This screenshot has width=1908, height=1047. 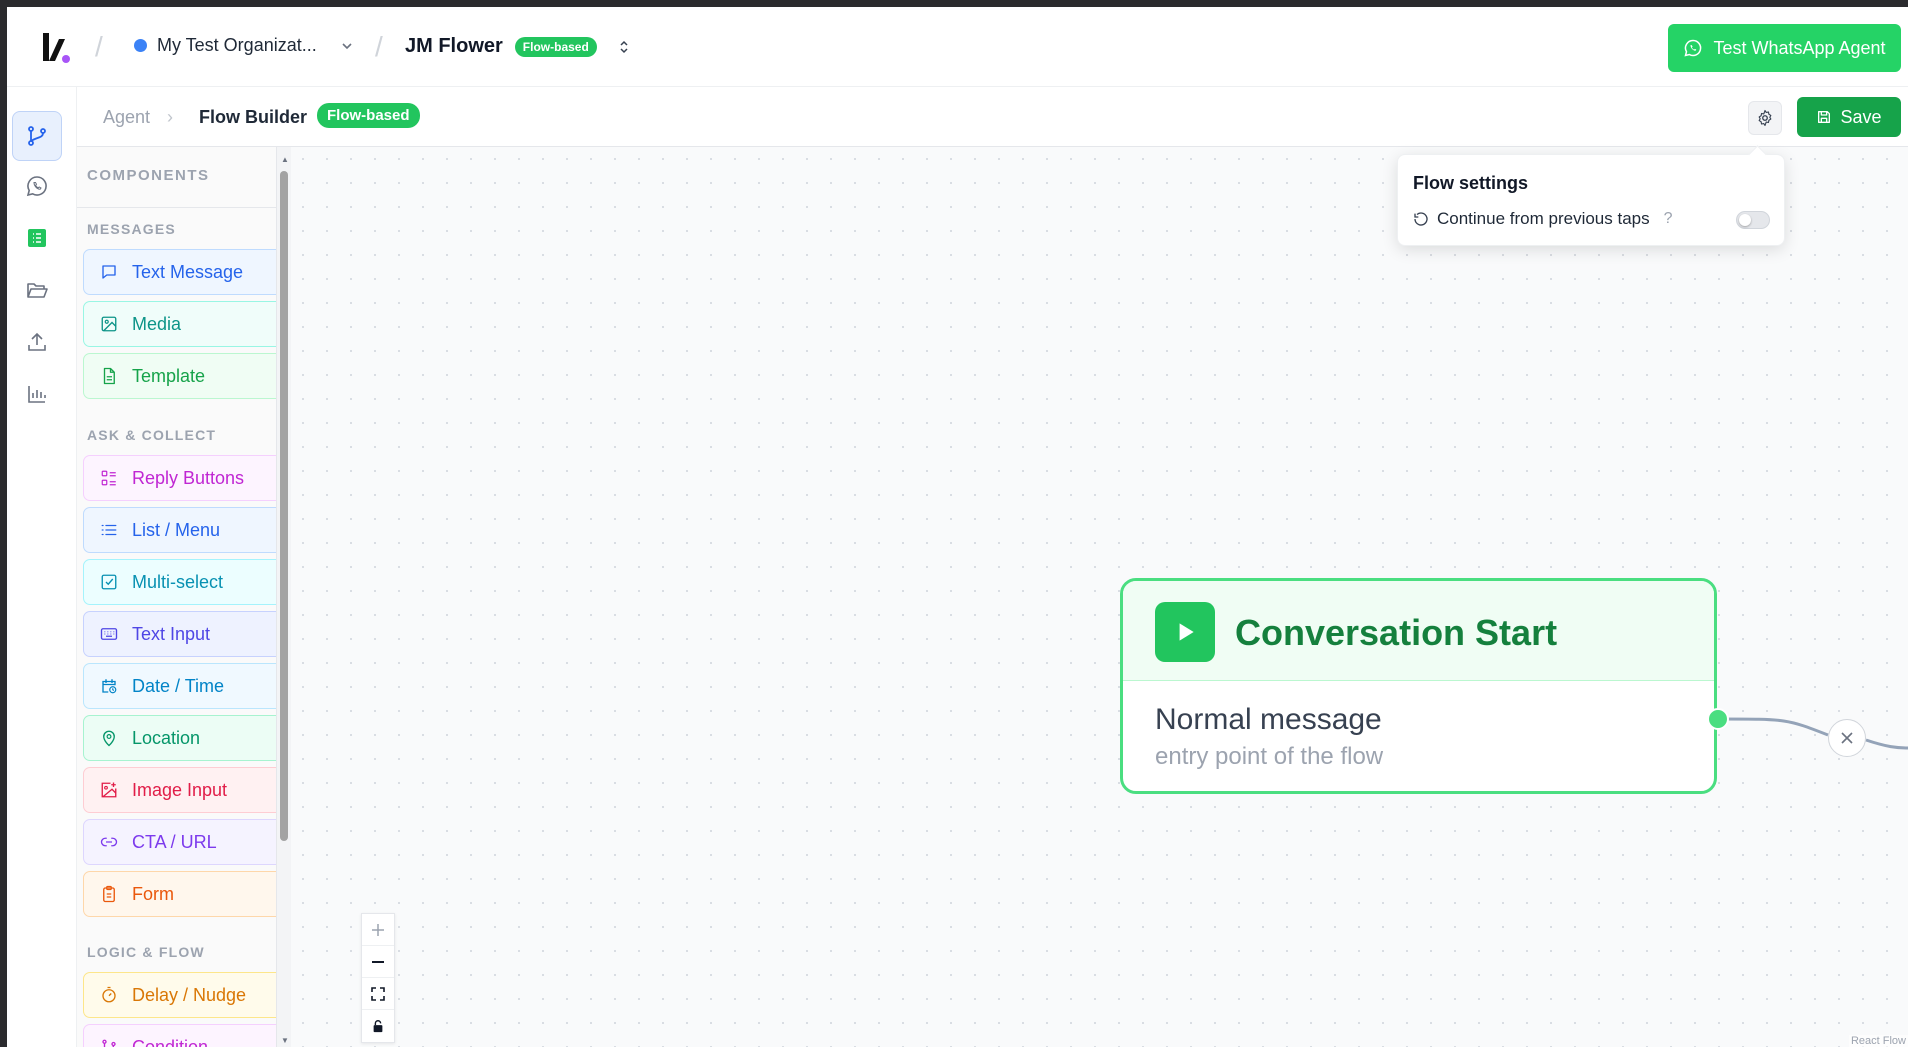 I want to click on node-output-handle, so click(x=1718, y=719).